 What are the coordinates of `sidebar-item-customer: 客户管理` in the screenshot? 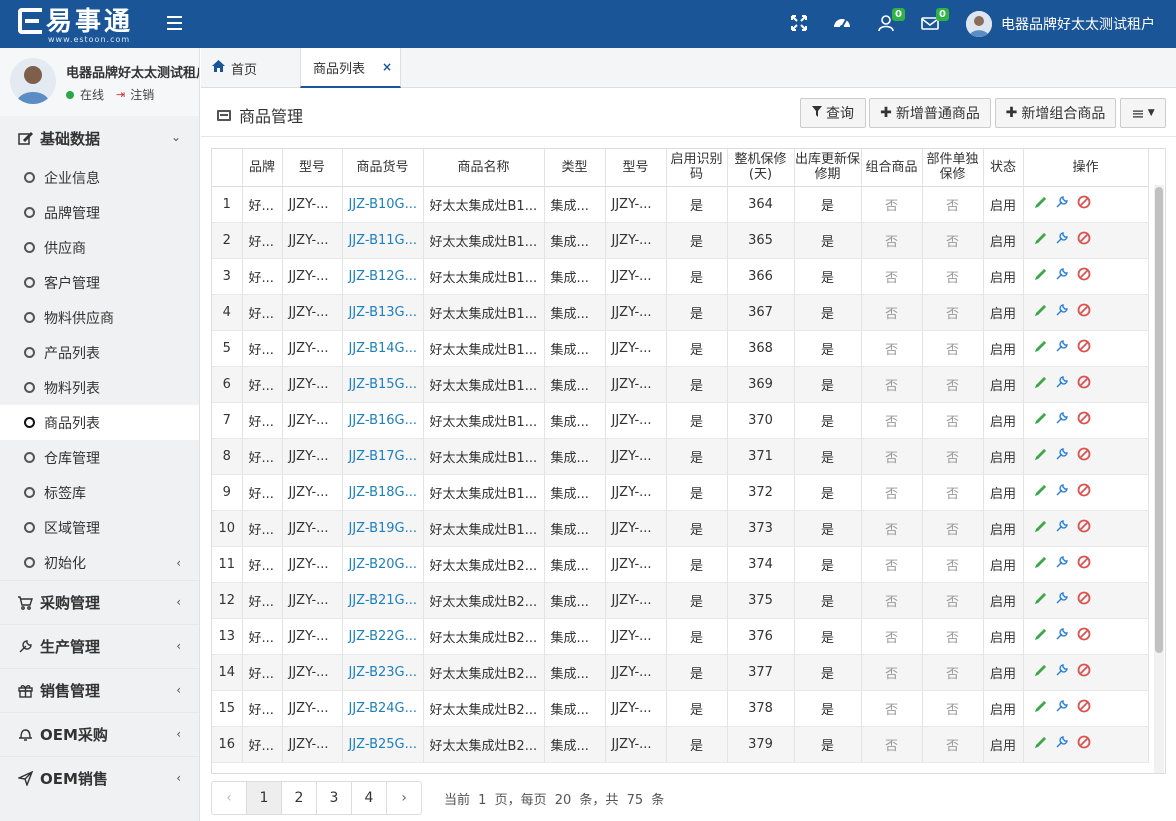 It's located at (99, 282).